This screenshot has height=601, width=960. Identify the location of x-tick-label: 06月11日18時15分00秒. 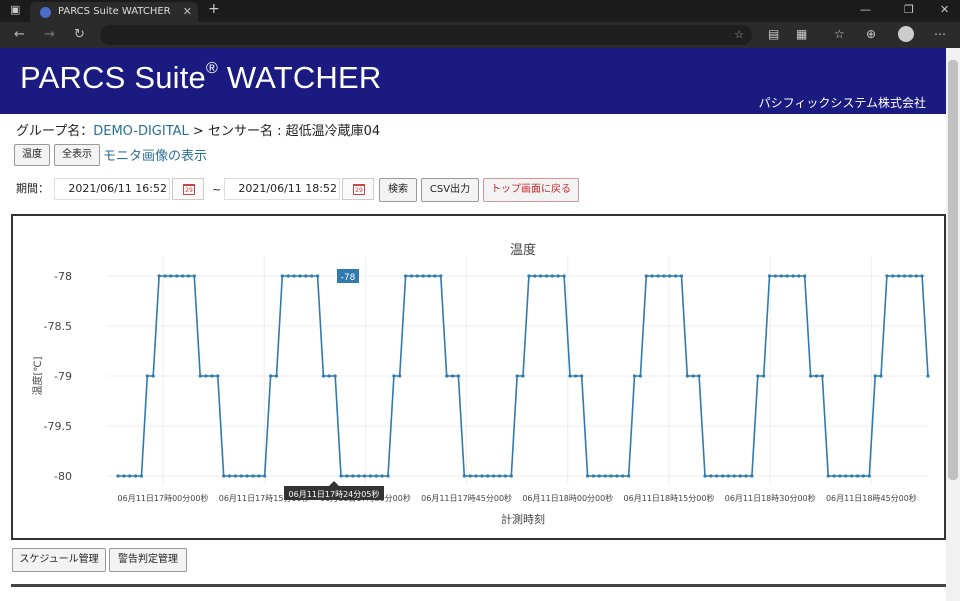
(669, 498).